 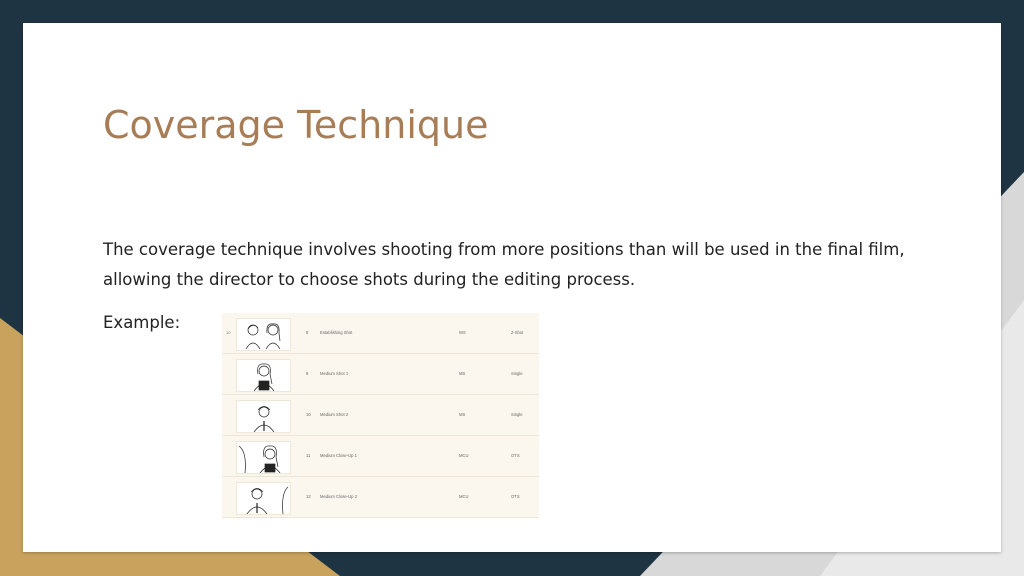 I want to click on shot-number: 10, so click(x=308, y=414).